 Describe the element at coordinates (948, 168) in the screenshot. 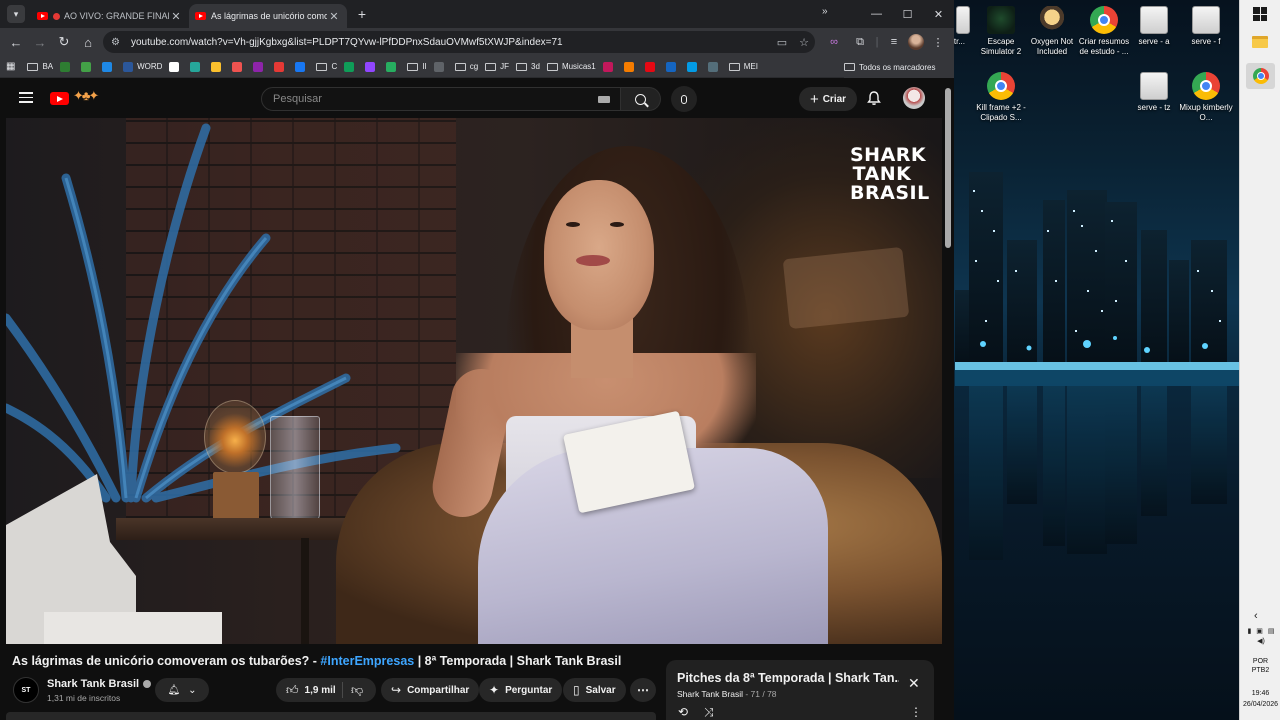

I see `page-scrollbar` at that location.